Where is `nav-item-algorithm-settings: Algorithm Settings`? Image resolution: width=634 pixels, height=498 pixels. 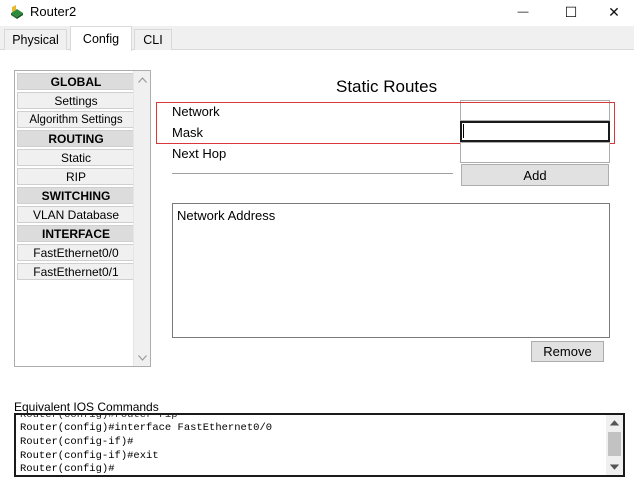 nav-item-algorithm-settings: Algorithm Settings is located at coordinates (76, 119).